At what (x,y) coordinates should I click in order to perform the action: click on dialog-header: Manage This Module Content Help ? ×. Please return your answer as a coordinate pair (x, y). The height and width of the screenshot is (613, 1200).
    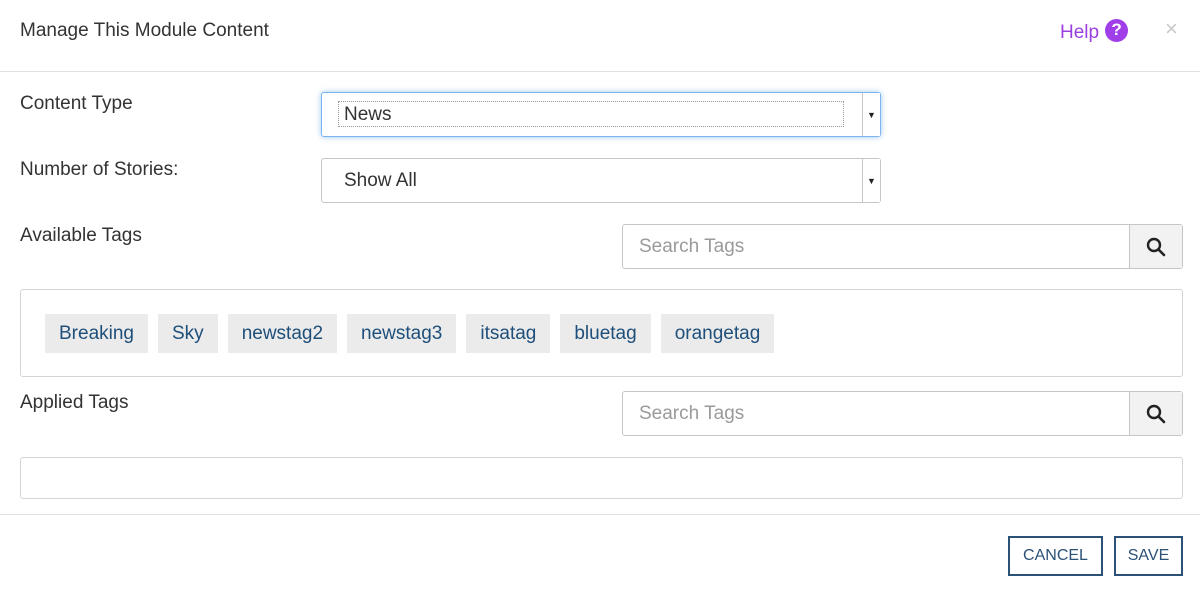
    Looking at the image, I should click on (600, 36).